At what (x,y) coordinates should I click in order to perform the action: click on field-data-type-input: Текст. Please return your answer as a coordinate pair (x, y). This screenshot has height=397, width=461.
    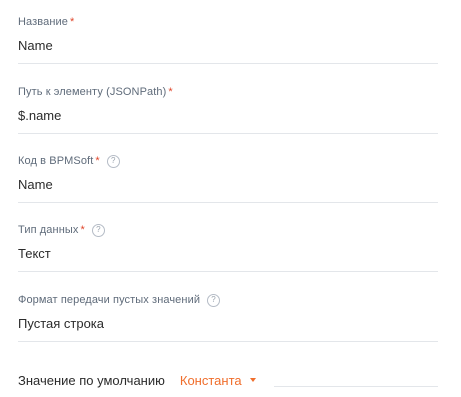
    Looking at the image, I should click on (228, 254).